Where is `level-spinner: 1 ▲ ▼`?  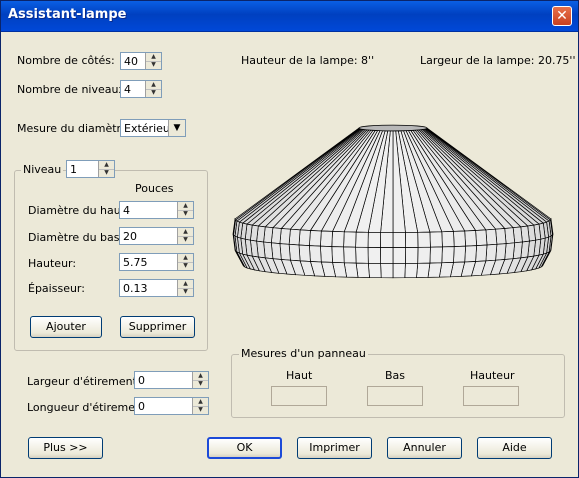 level-spinner: 1 ▲ ▼ is located at coordinates (90, 169).